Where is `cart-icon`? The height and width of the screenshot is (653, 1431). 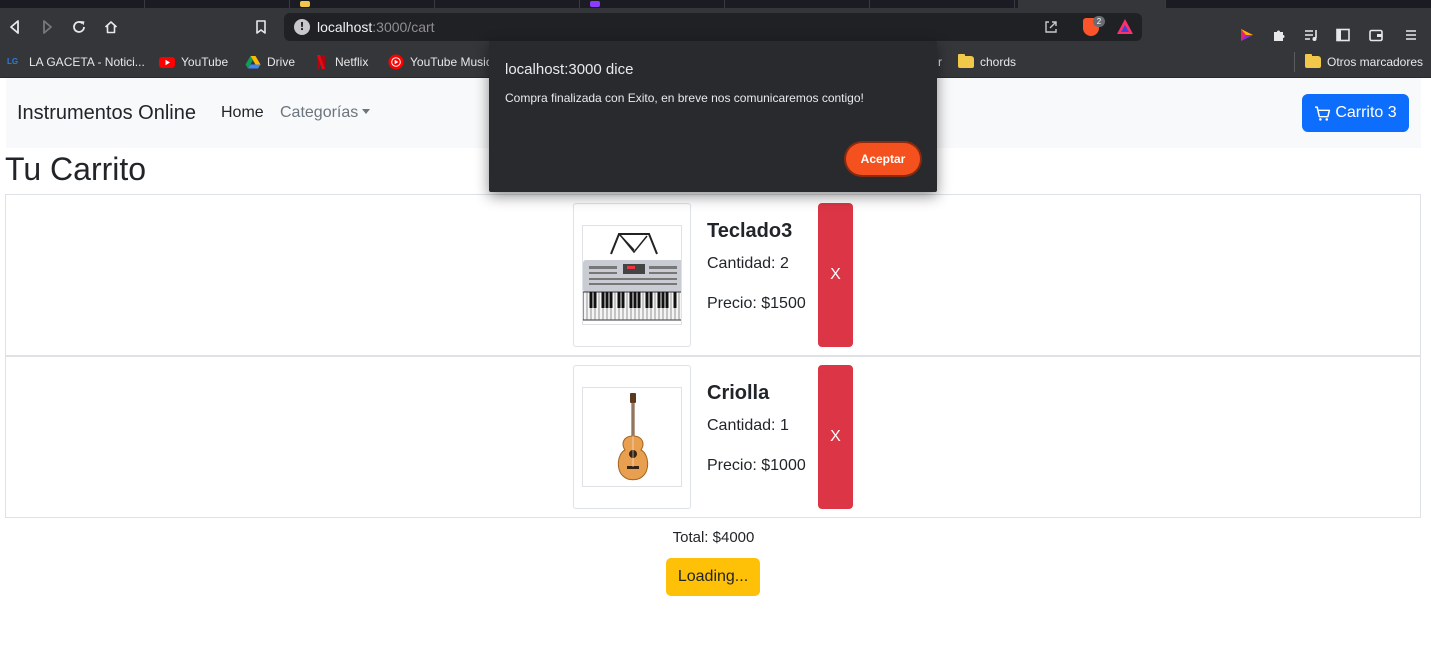 cart-icon is located at coordinates (1323, 113).